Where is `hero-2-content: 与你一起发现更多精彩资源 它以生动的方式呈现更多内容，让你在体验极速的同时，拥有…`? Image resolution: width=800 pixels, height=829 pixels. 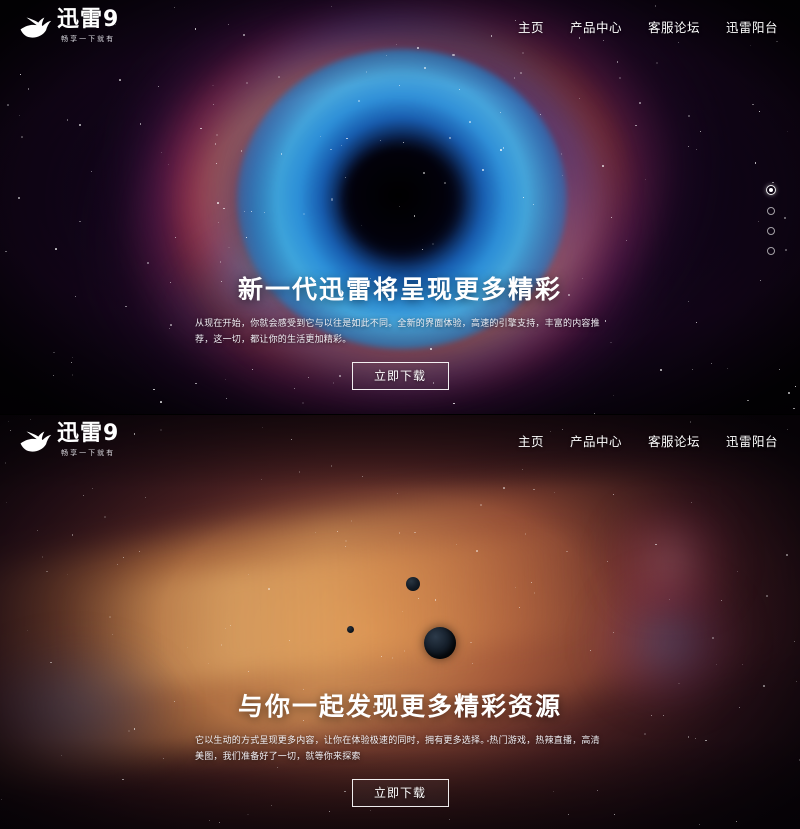
hero-2-content: 与你一起发现更多精彩资源 它以生动的方式呈现更多内容，让你在体验极速的同时，拥有… is located at coordinates (400, 749).